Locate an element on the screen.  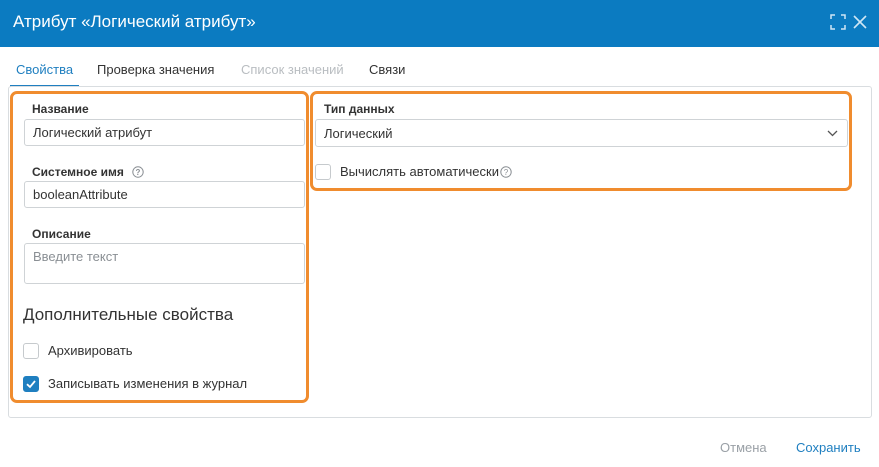
data-type-value: Логический is located at coordinates (358, 133).